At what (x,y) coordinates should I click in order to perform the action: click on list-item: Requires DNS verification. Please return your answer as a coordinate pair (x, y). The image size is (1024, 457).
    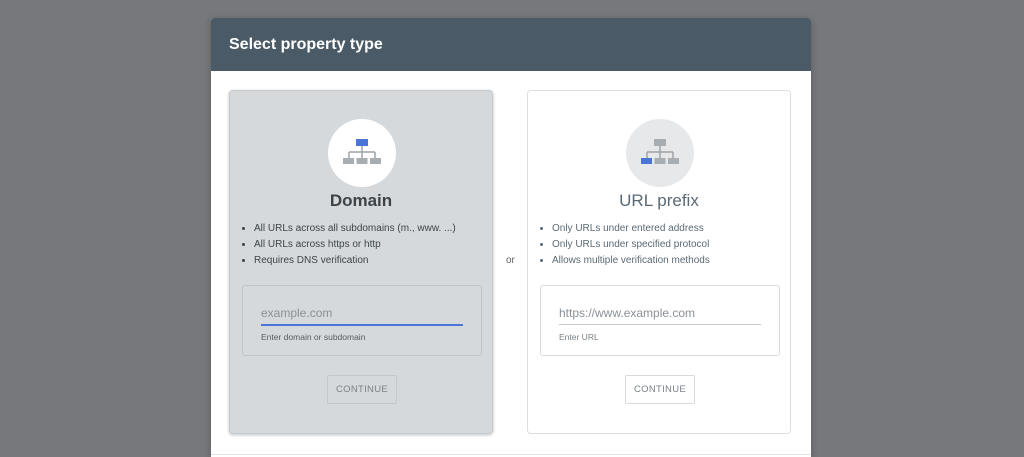
    Looking at the image, I should click on (355, 261).